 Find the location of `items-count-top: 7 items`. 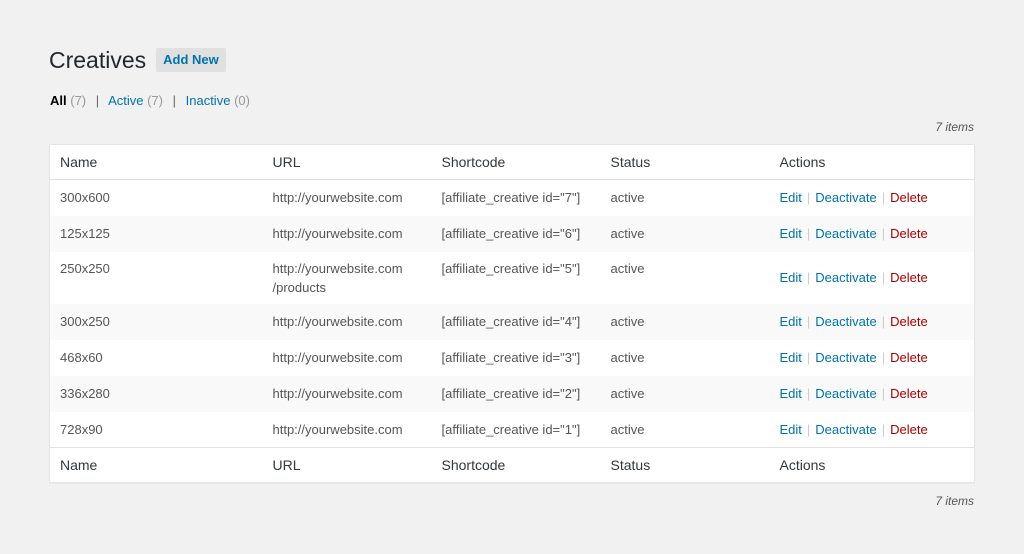

items-count-top: 7 items is located at coordinates (954, 127).